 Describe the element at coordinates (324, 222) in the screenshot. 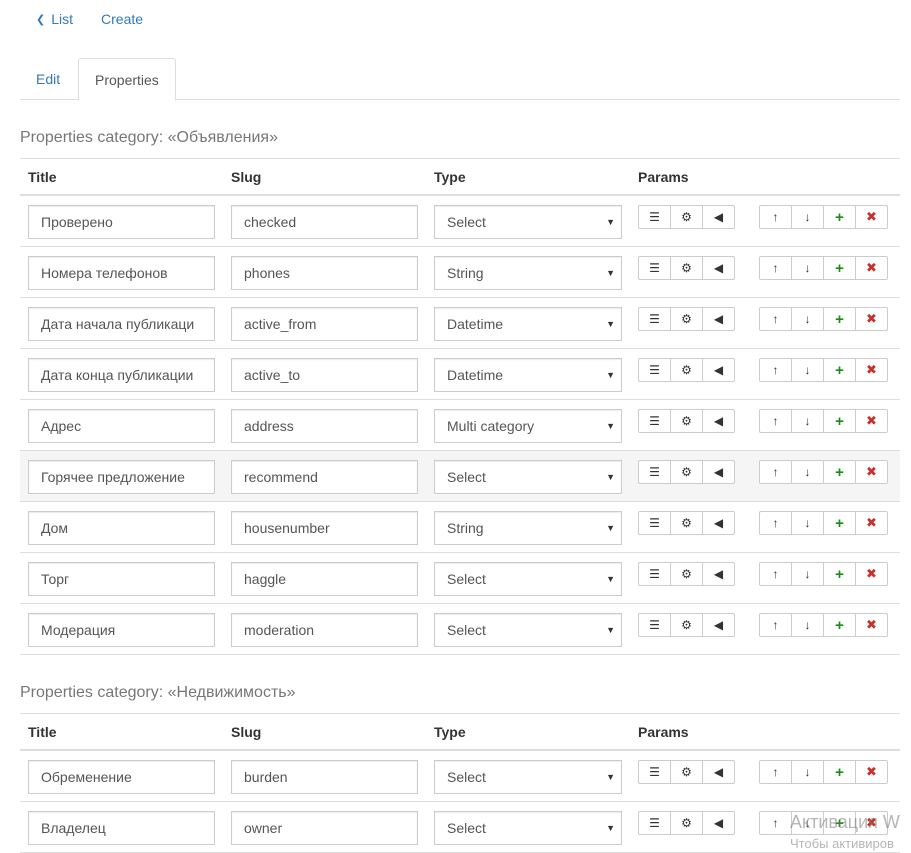

I see `slug-input: checked` at that location.